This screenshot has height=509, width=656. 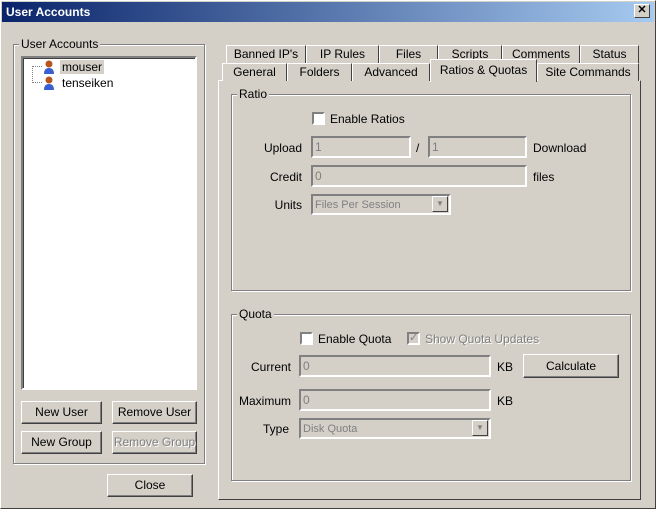 I want to click on tab-folders: Folders, so click(x=319, y=72).